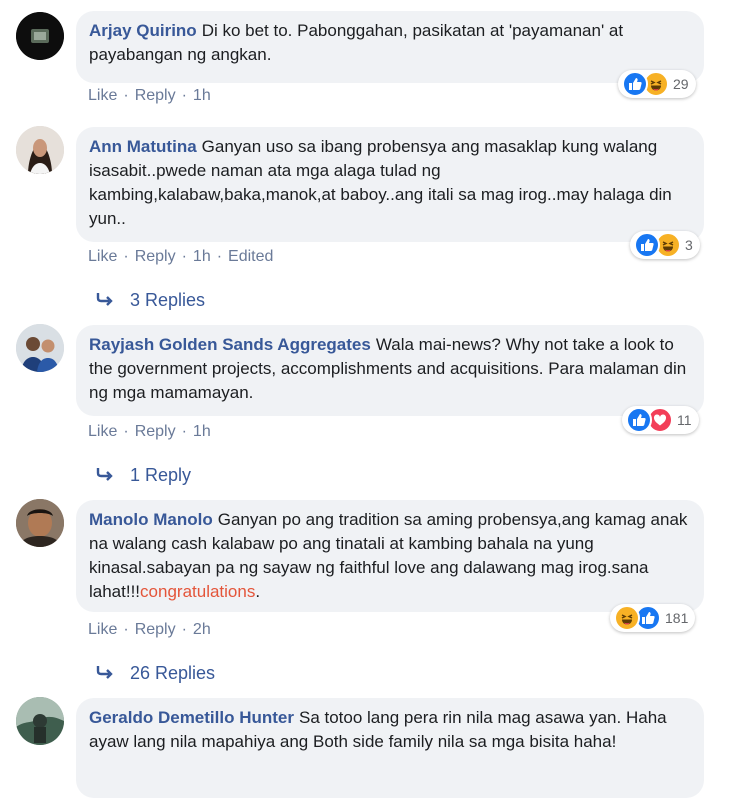 Image resolution: width=750 pixels, height=798 pixels. Describe the element at coordinates (181, 257) in the screenshot. I see `comment-actions: Like · Reply · 1h · Edited` at that location.